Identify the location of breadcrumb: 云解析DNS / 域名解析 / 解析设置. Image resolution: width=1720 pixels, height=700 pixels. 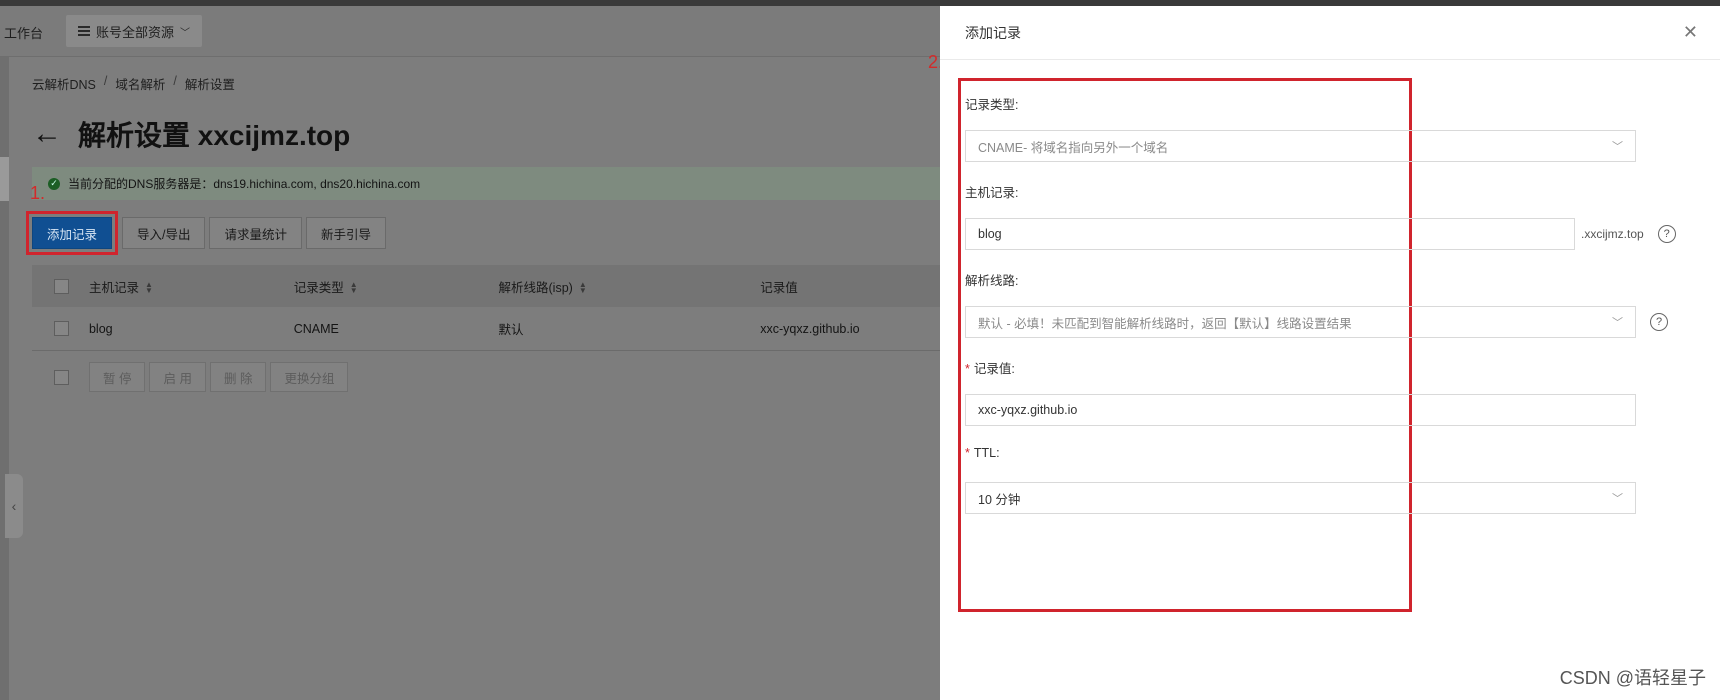
(133, 83).